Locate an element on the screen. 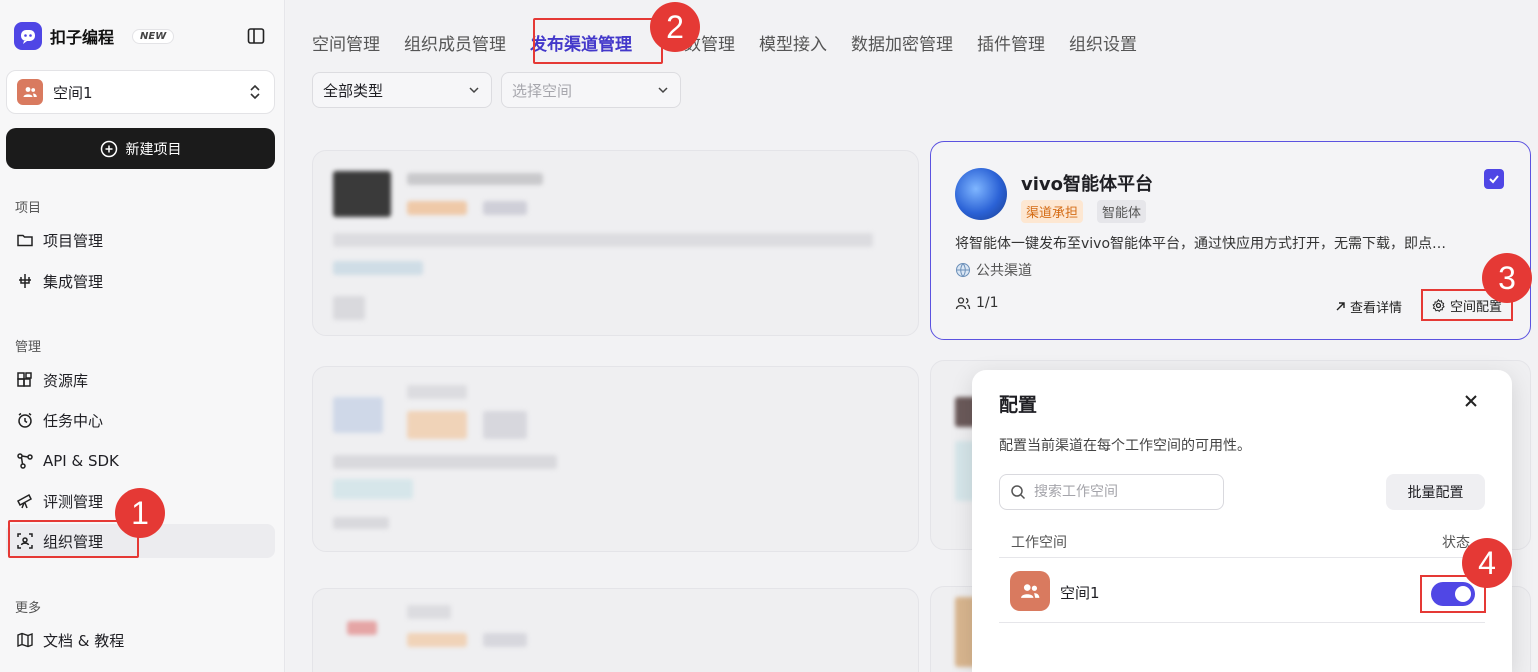 The width and height of the screenshot is (1538, 672). batch-config-button: 批量配置 is located at coordinates (1435, 492).